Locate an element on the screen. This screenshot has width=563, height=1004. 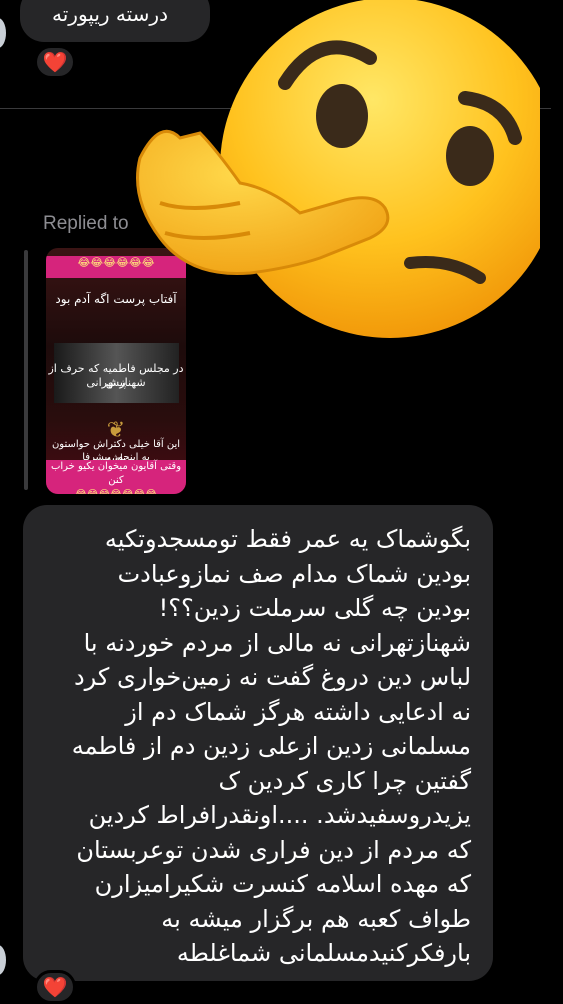
message-line: نه ادعایی داشته هرگز شماک دم از is located at coordinates (298, 711).